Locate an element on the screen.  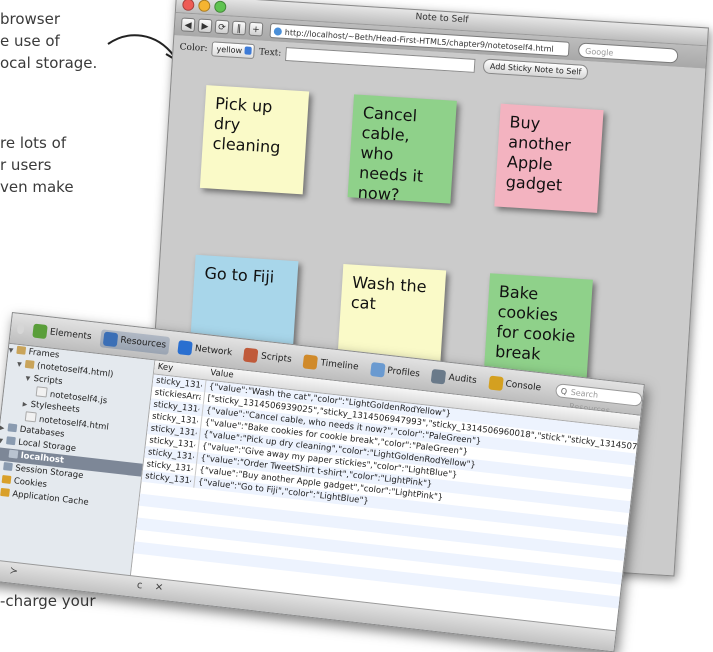
book-text-top: browser e use of ocal storage. is located at coordinates (48, 41).